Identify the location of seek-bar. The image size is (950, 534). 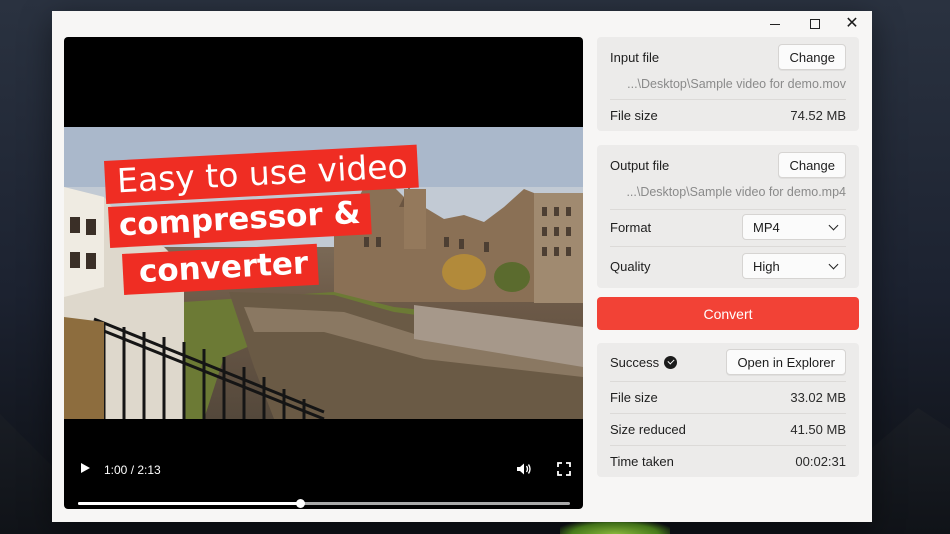
(324, 503).